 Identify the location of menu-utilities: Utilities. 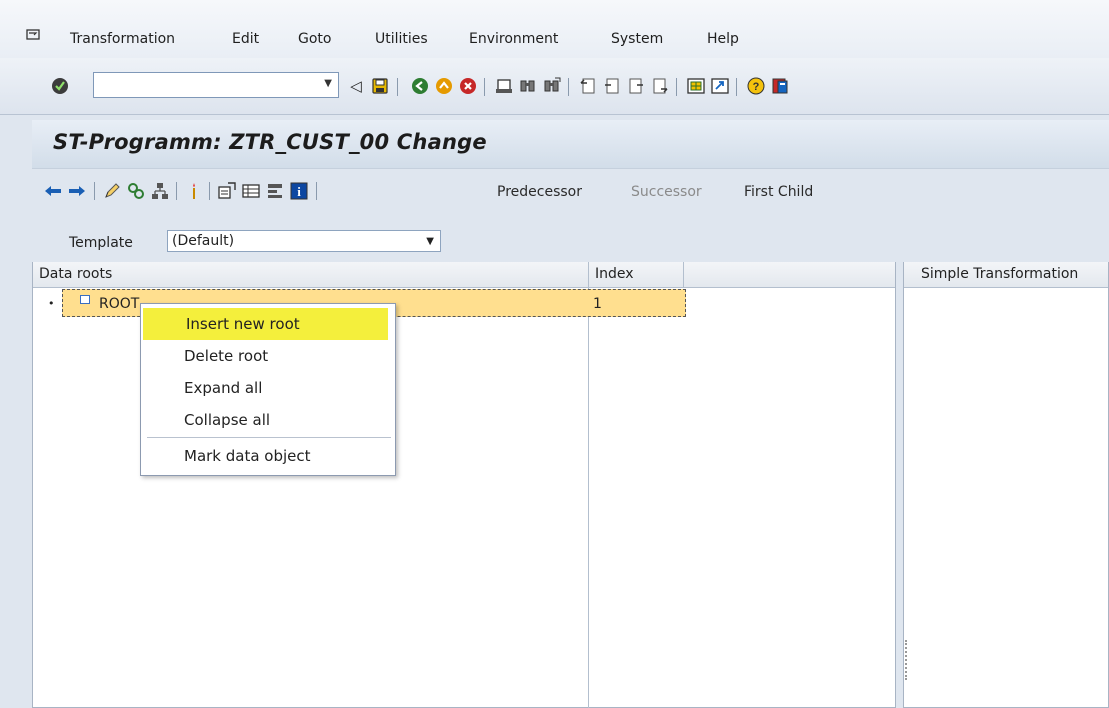
(401, 39).